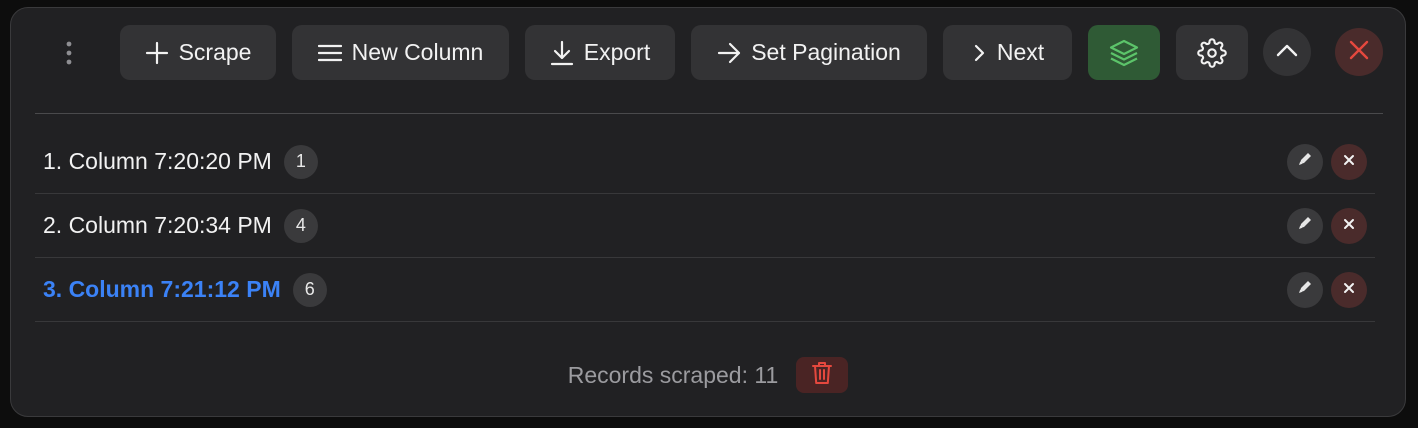  Describe the element at coordinates (729, 53) in the screenshot. I see `arrow-right-icon` at that location.